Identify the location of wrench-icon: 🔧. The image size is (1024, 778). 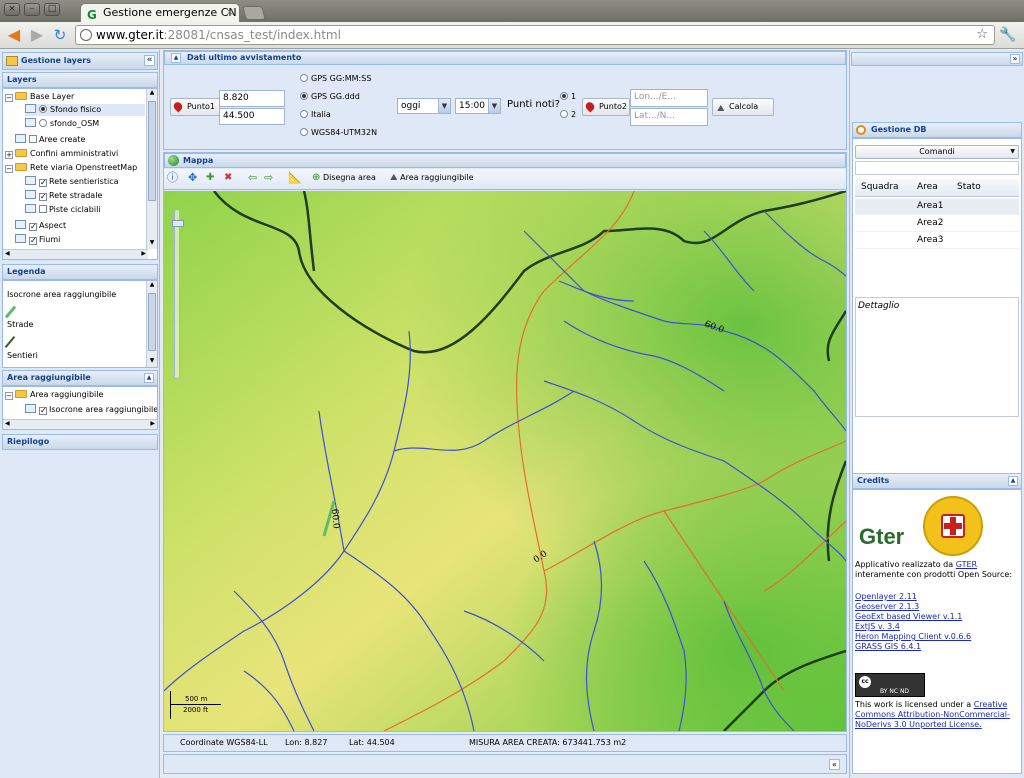
(1008, 35).